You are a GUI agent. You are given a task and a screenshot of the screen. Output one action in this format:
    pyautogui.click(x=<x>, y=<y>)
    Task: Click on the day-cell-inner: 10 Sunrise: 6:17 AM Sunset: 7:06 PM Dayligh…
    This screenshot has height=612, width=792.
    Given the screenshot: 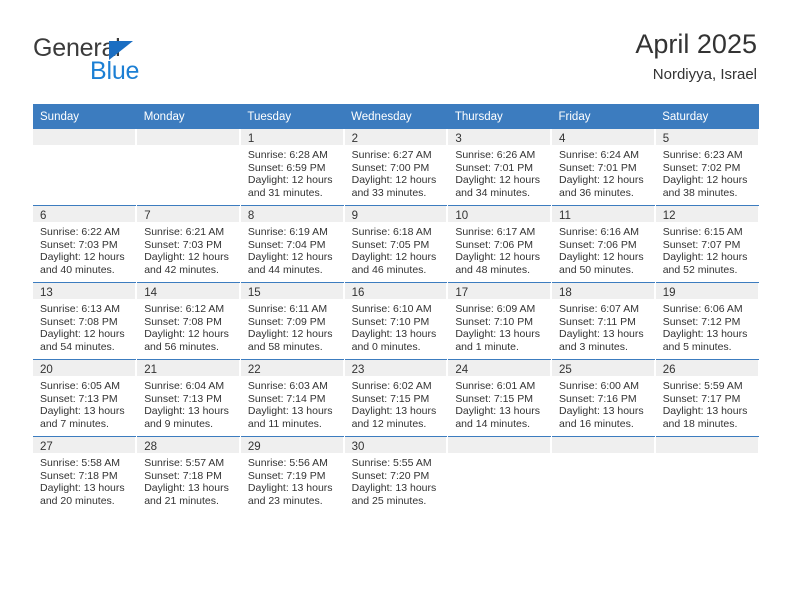 What is the action you would take?
    pyautogui.click(x=500, y=244)
    